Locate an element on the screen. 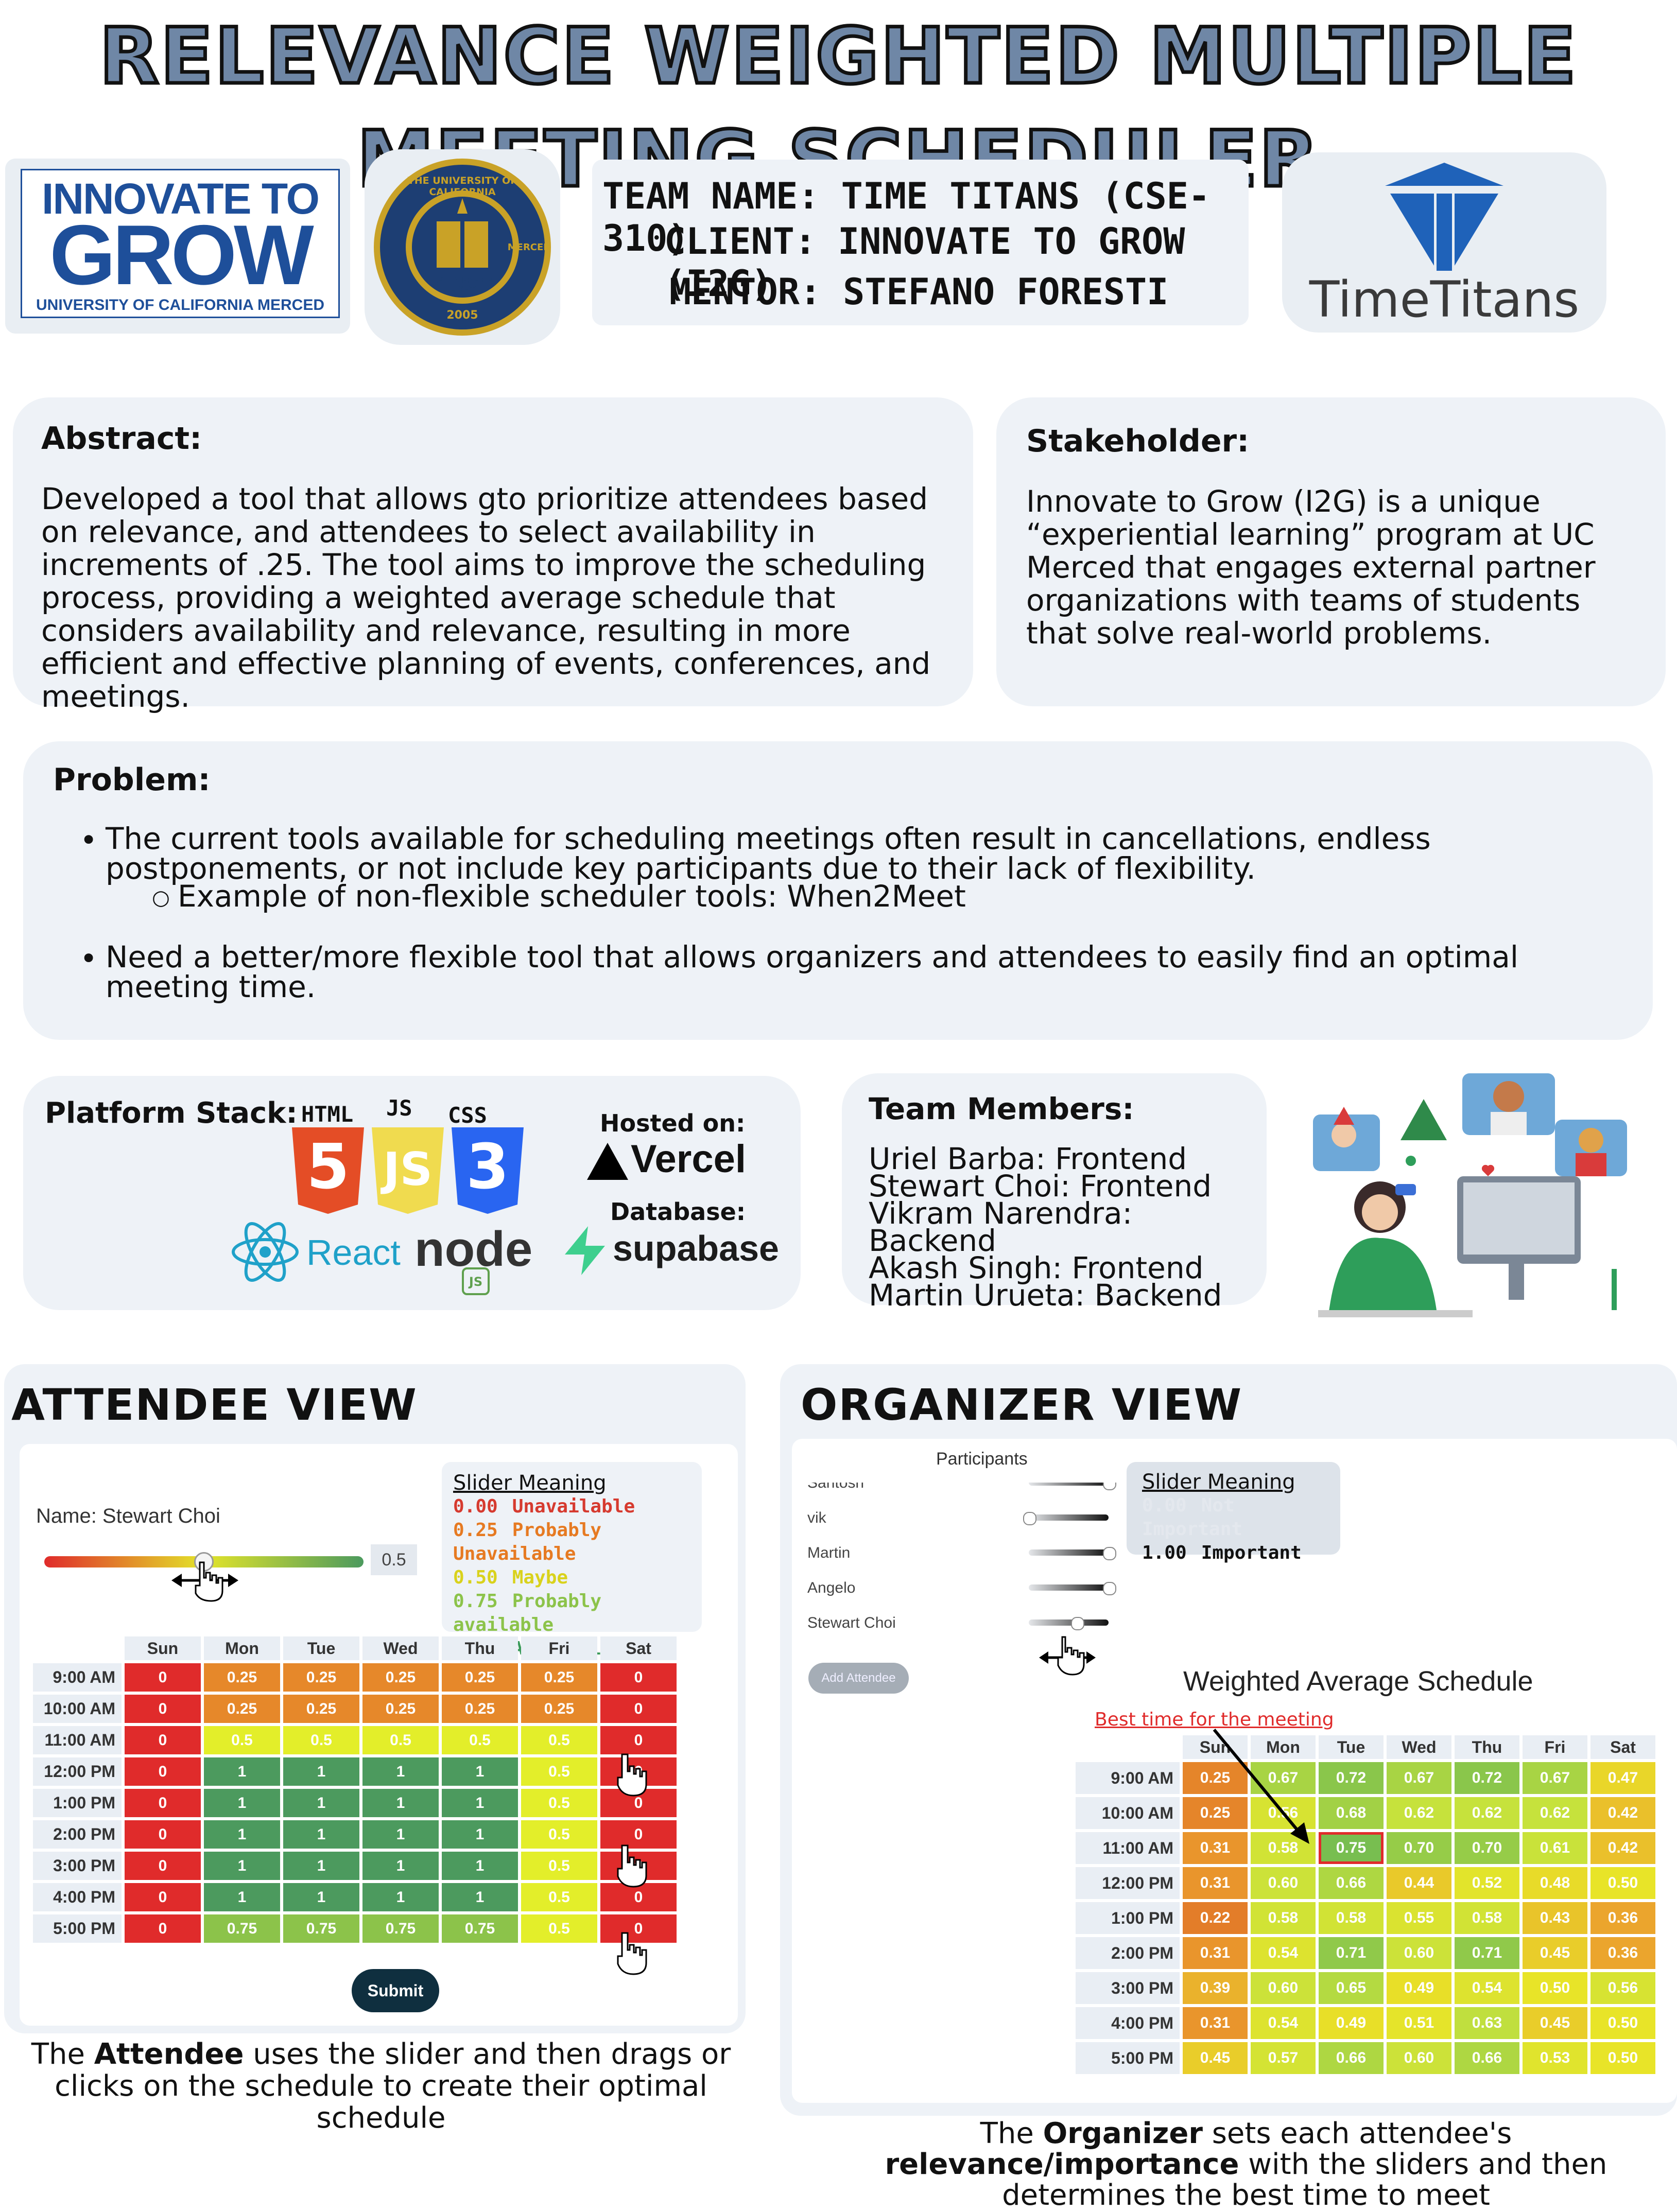 The height and width of the screenshot is (2212, 1677). schedule-cell: 0.43 is located at coordinates (1555, 1918).